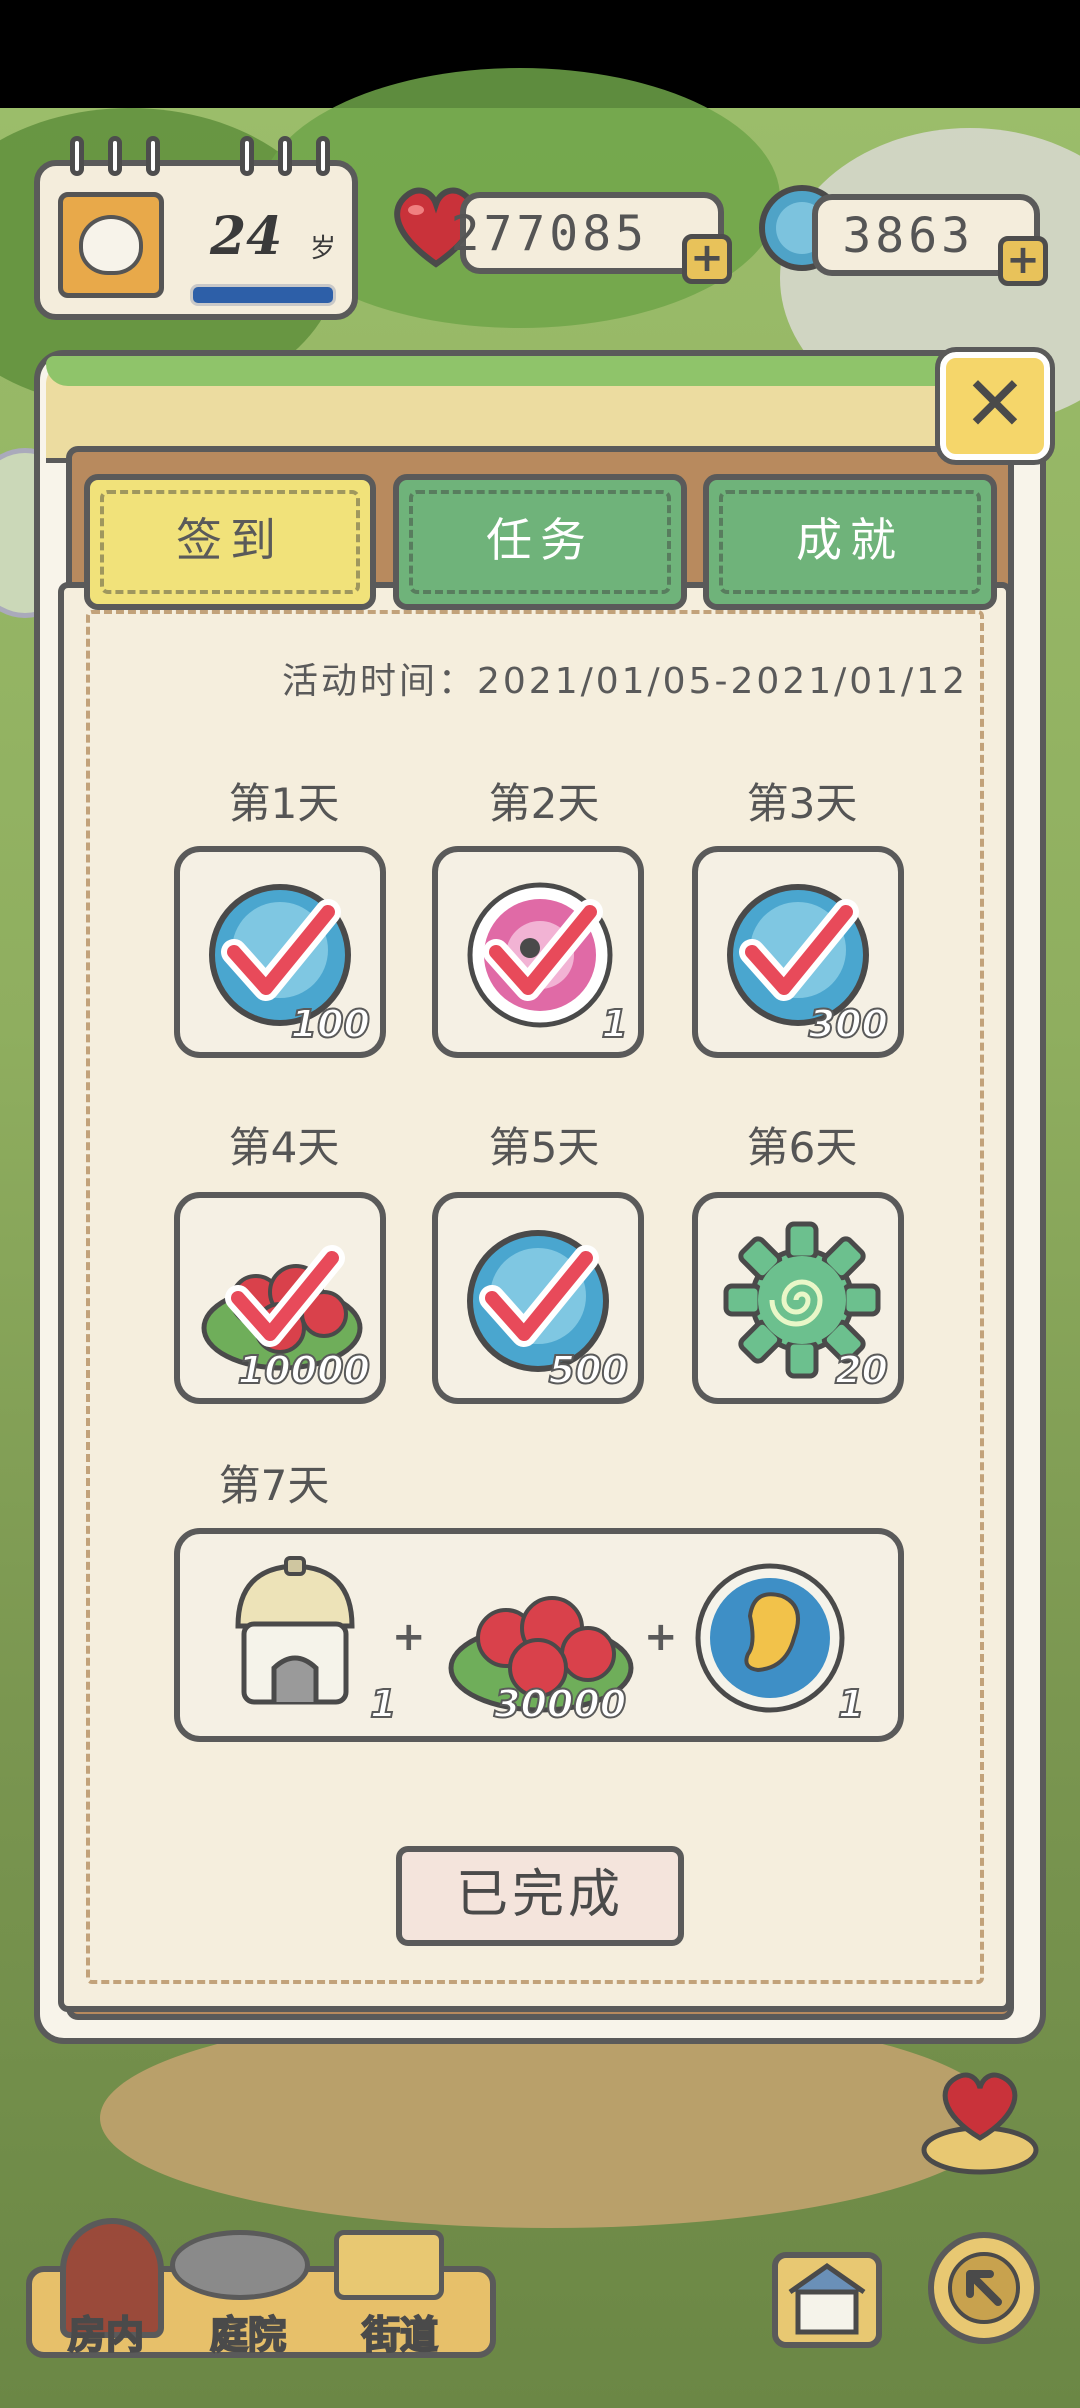 The width and height of the screenshot is (1080, 2408). What do you see at coordinates (549, 234) in the screenshot?
I see `hearts-value: 277085` at bounding box center [549, 234].